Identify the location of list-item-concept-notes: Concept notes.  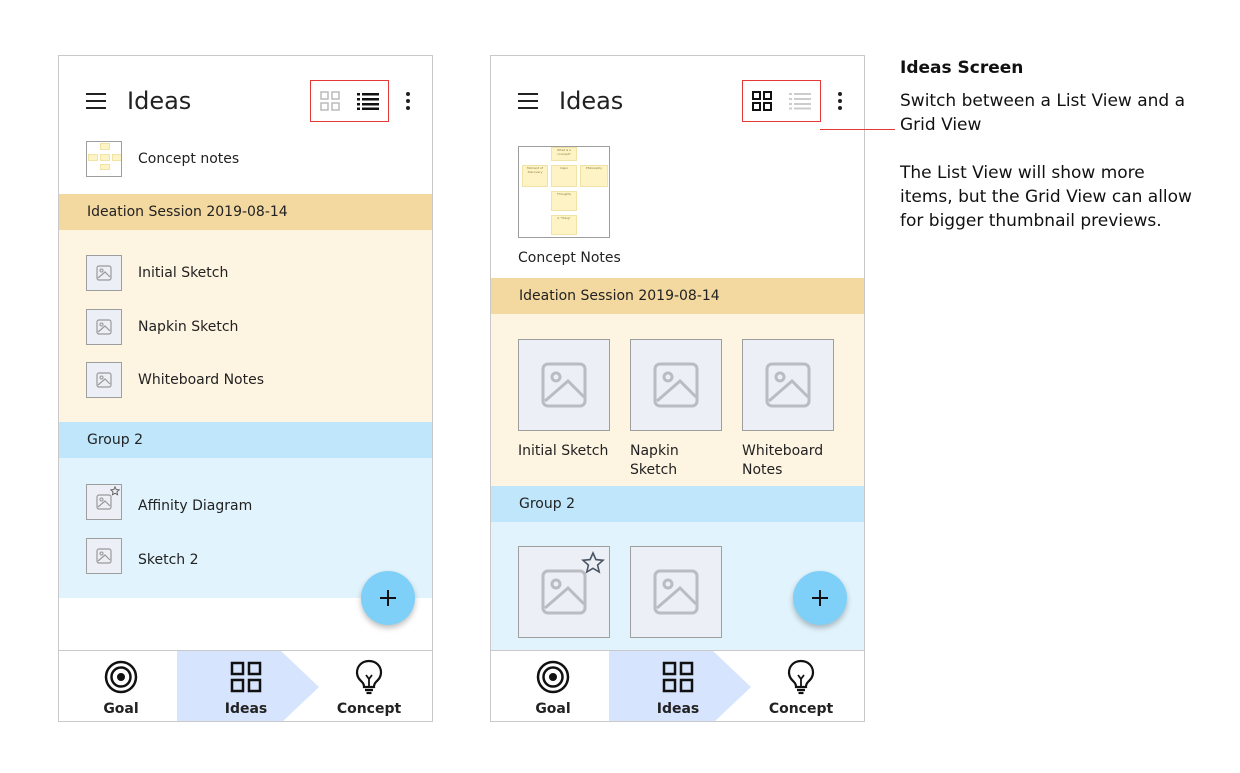
(245, 160).